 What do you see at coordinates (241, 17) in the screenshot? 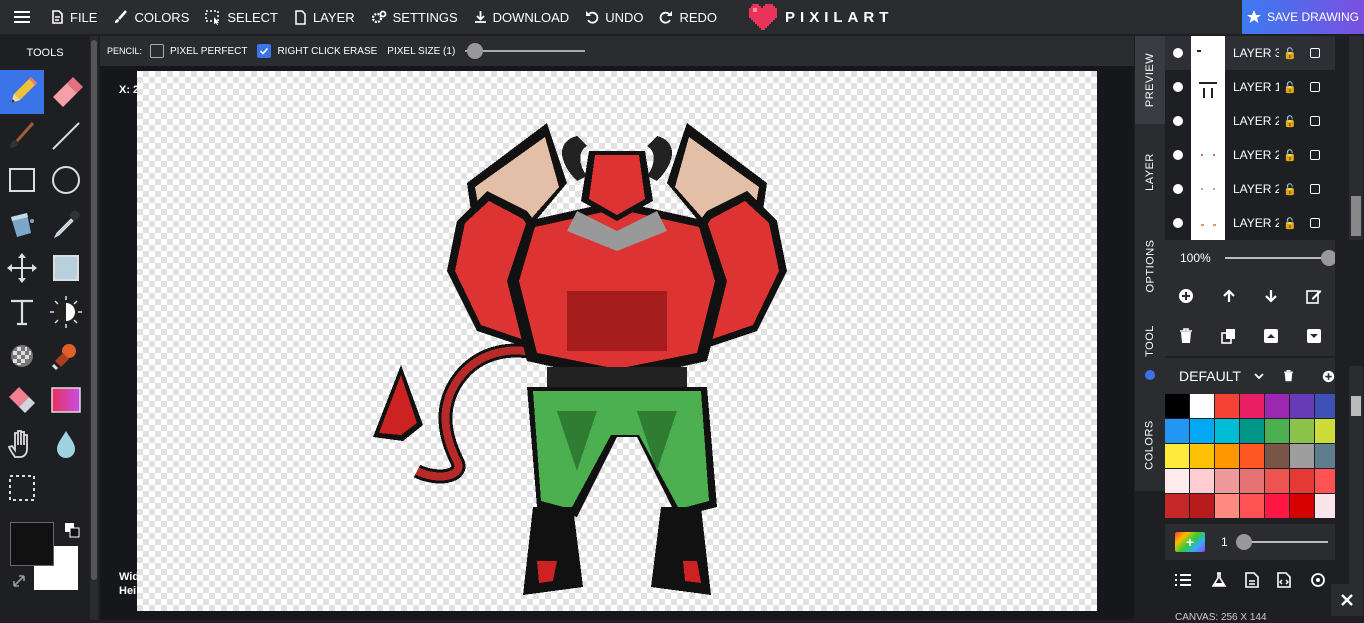
I see `select-menu: SELECT` at bounding box center [241, 17].